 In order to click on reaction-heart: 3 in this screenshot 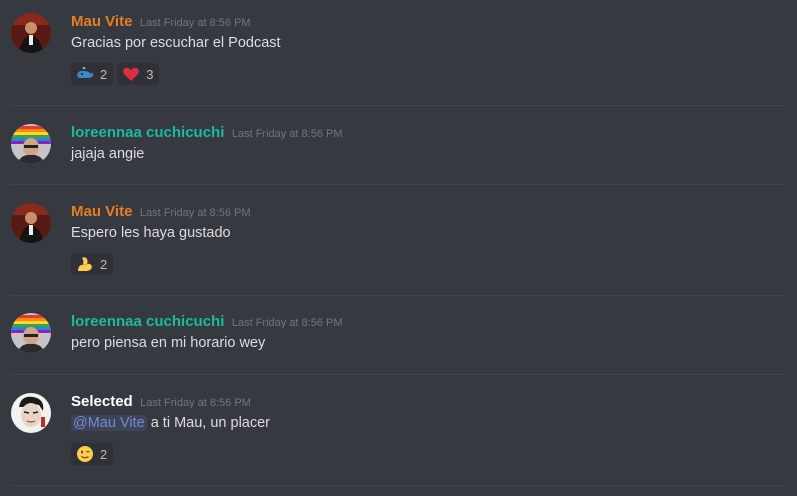, I will do `click(138, 74)`.